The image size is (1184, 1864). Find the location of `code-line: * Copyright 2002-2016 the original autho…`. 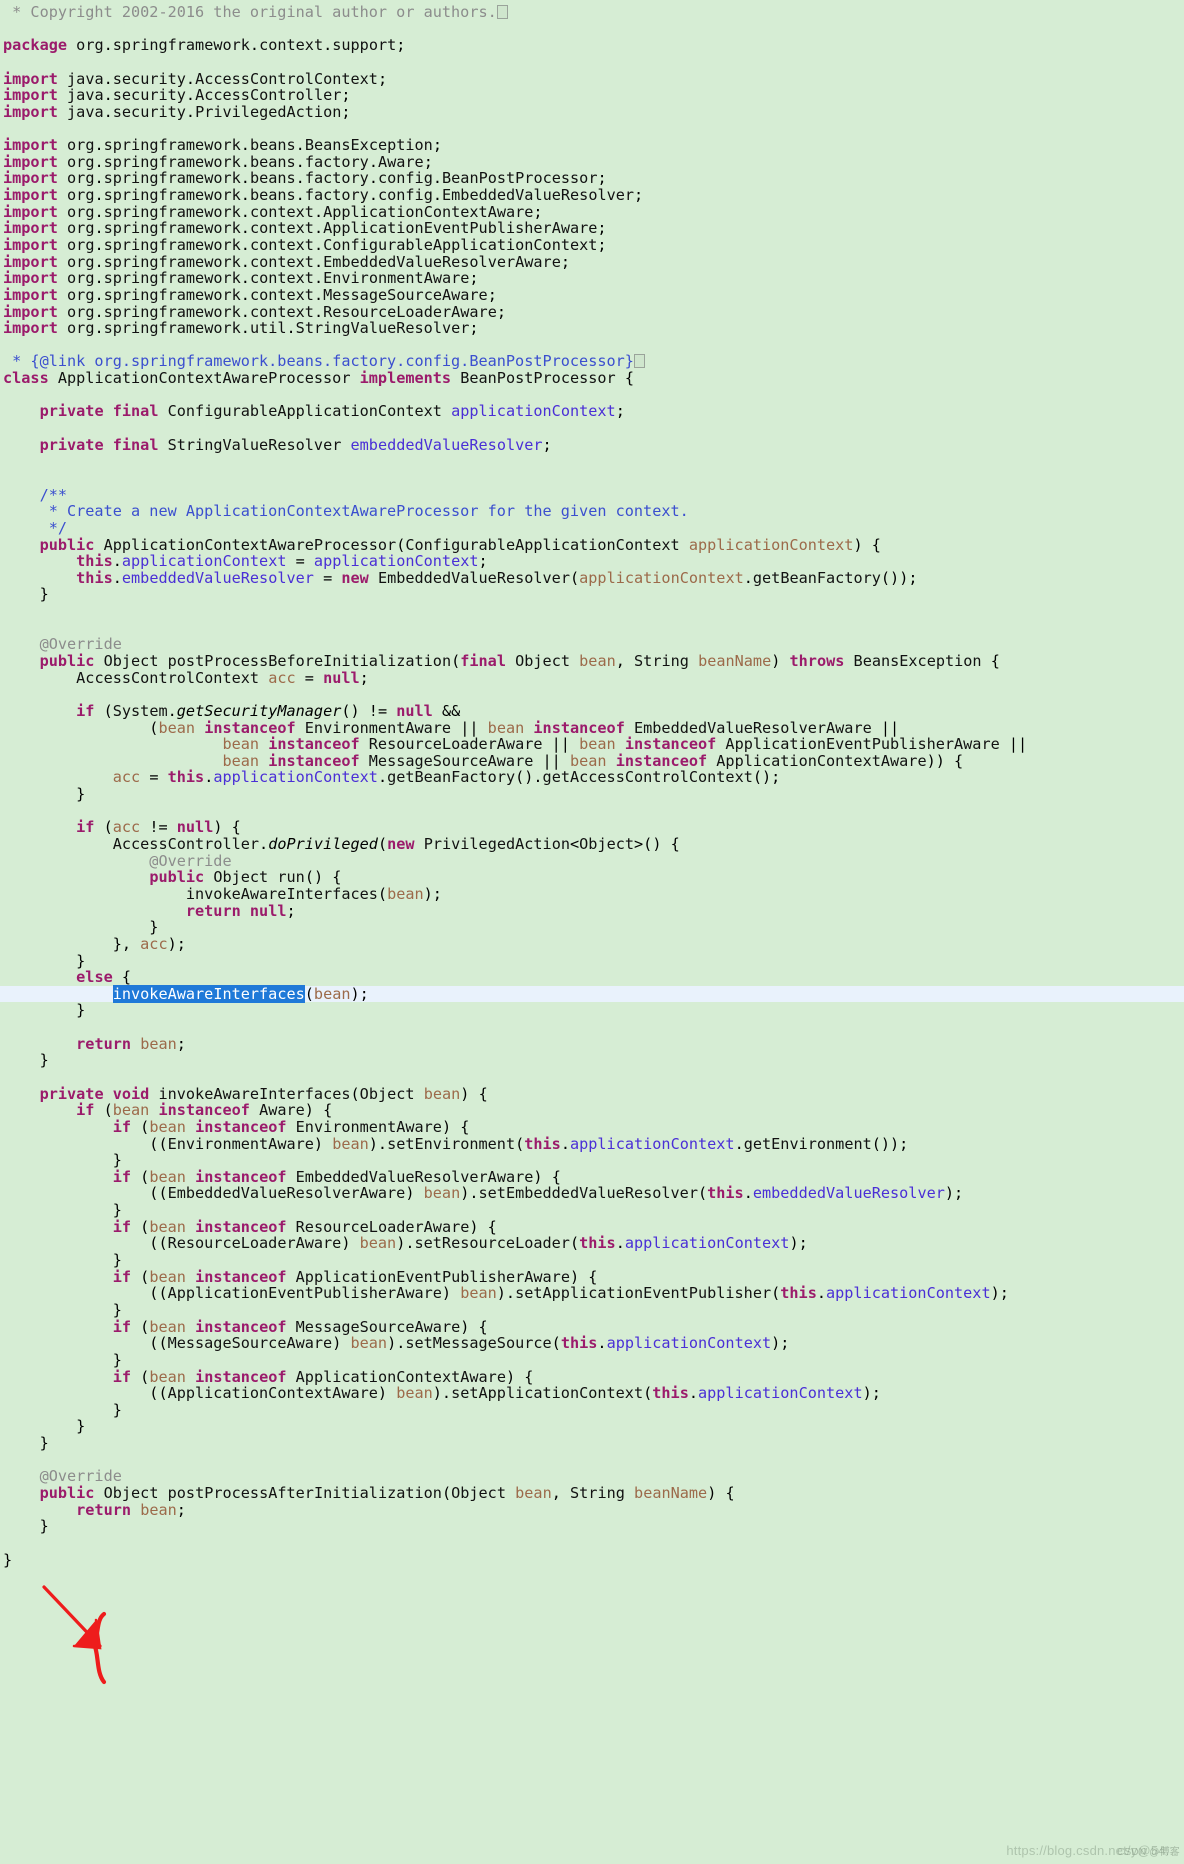

code-line: * Copyright 2002-2016 the original autho… is located at coordinates (592, 12).